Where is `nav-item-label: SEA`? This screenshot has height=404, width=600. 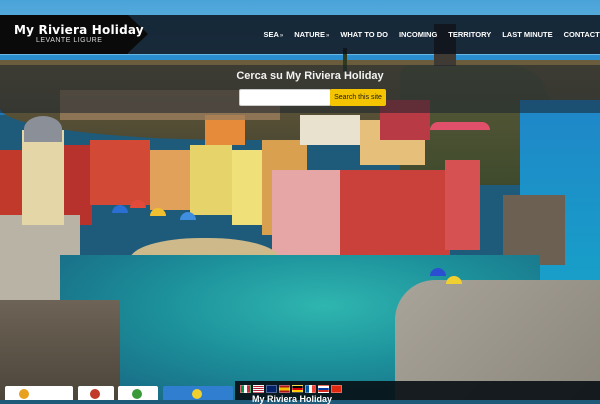 nav-item-label: SEA is located at coordinates (271, 34).